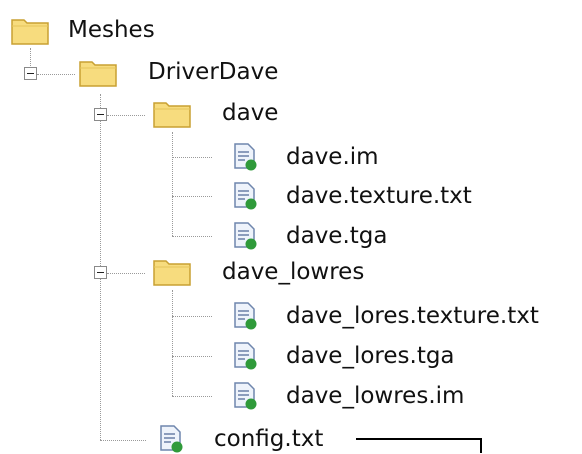 Image resolution: width=582 pixels, height=454 pixels. I want to click on tree-node-label: dave.im, so click(332, 157).